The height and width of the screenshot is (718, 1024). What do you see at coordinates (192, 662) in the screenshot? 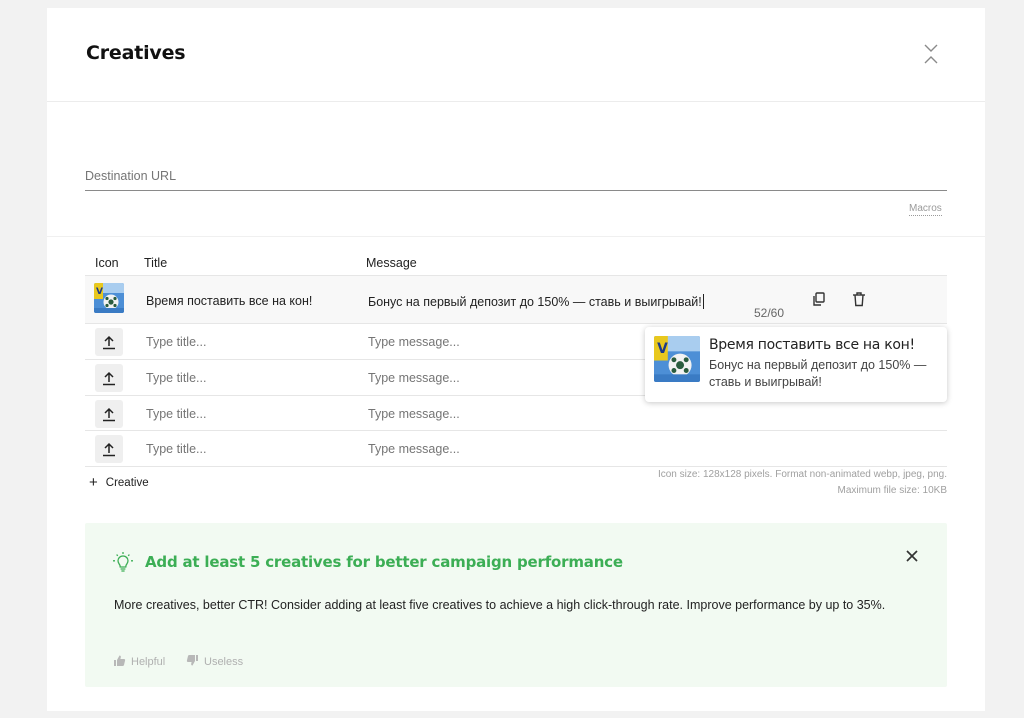
I see `thumbs-down-icon` at bounding box center [192, 662].